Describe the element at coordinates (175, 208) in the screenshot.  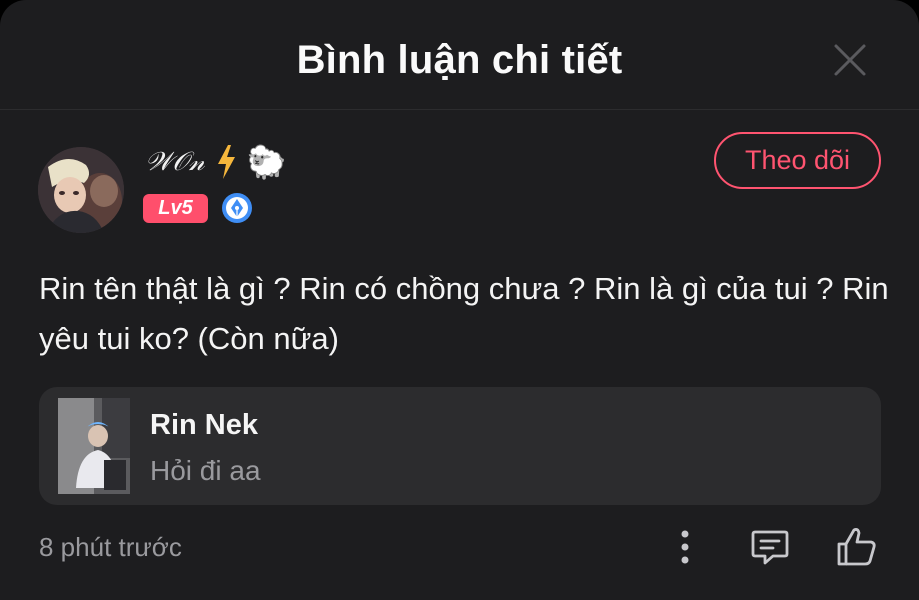
I see `level-badge: Lv5` at that location.